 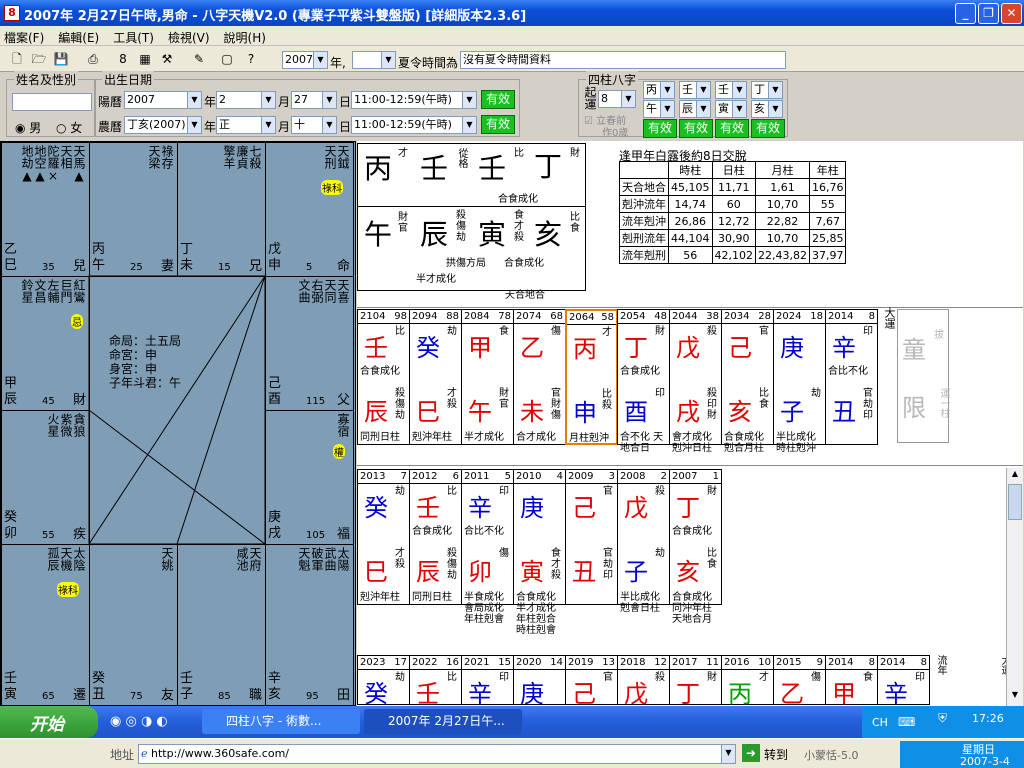 What do you see at coordinates (314, 125) in the screenshot?
I see `lunar-day-select: 十 ▼` at bounding box center [314, 125].